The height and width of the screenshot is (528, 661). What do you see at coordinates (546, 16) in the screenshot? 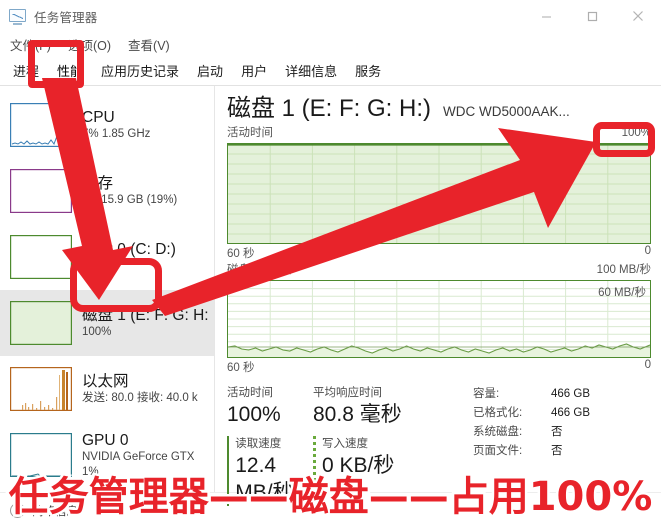
I see `minimize-button` at bounding box center [546, 16].